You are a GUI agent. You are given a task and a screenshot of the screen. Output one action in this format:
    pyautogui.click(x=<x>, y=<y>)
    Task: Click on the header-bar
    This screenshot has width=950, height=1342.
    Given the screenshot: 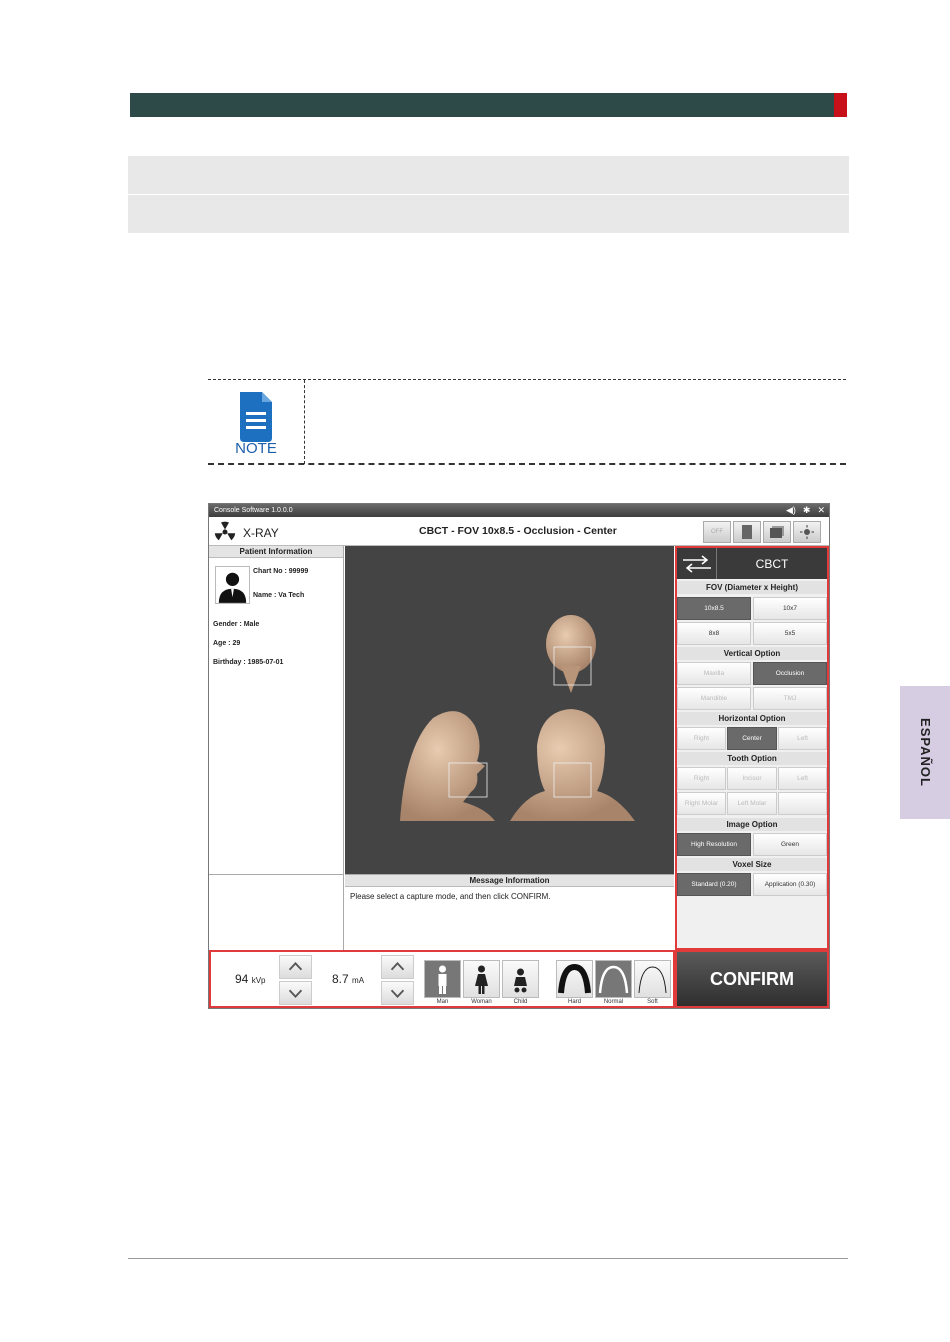 What is the action you would take?
    pyautogui.click(x=482, y=105)
    